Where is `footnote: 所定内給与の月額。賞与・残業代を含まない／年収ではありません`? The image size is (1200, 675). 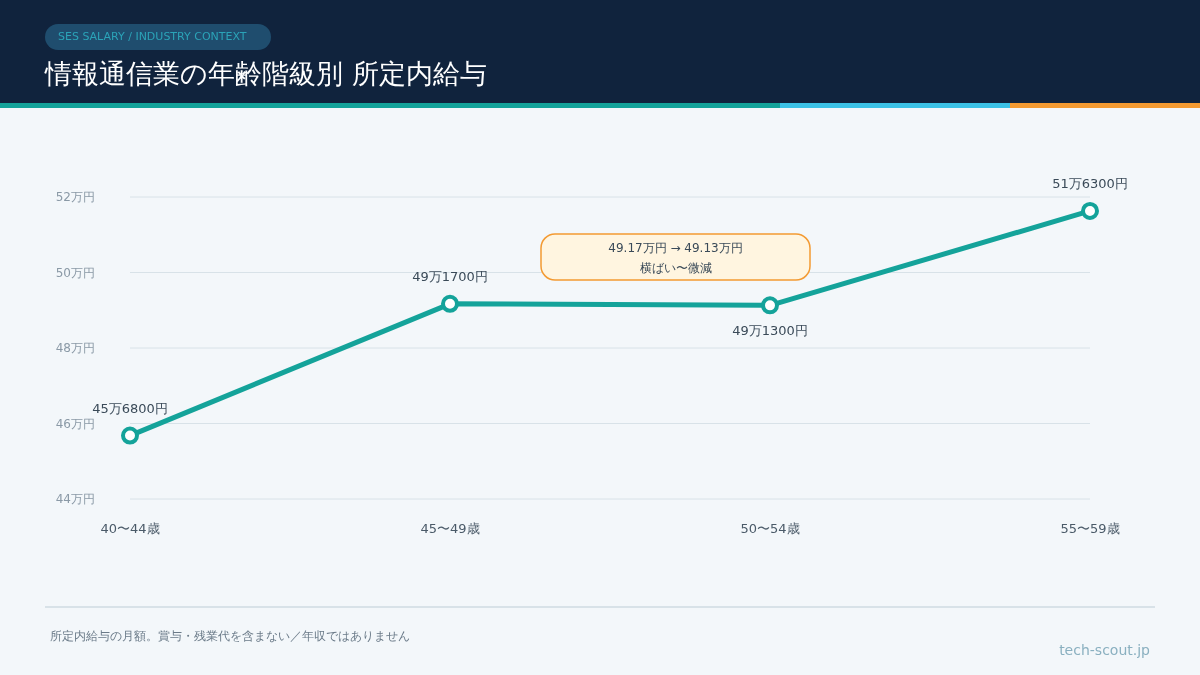
footnote: 所定内給与の月額。賞与・残業代を含まない／年収ではありません is located at coordinates (230, 636).